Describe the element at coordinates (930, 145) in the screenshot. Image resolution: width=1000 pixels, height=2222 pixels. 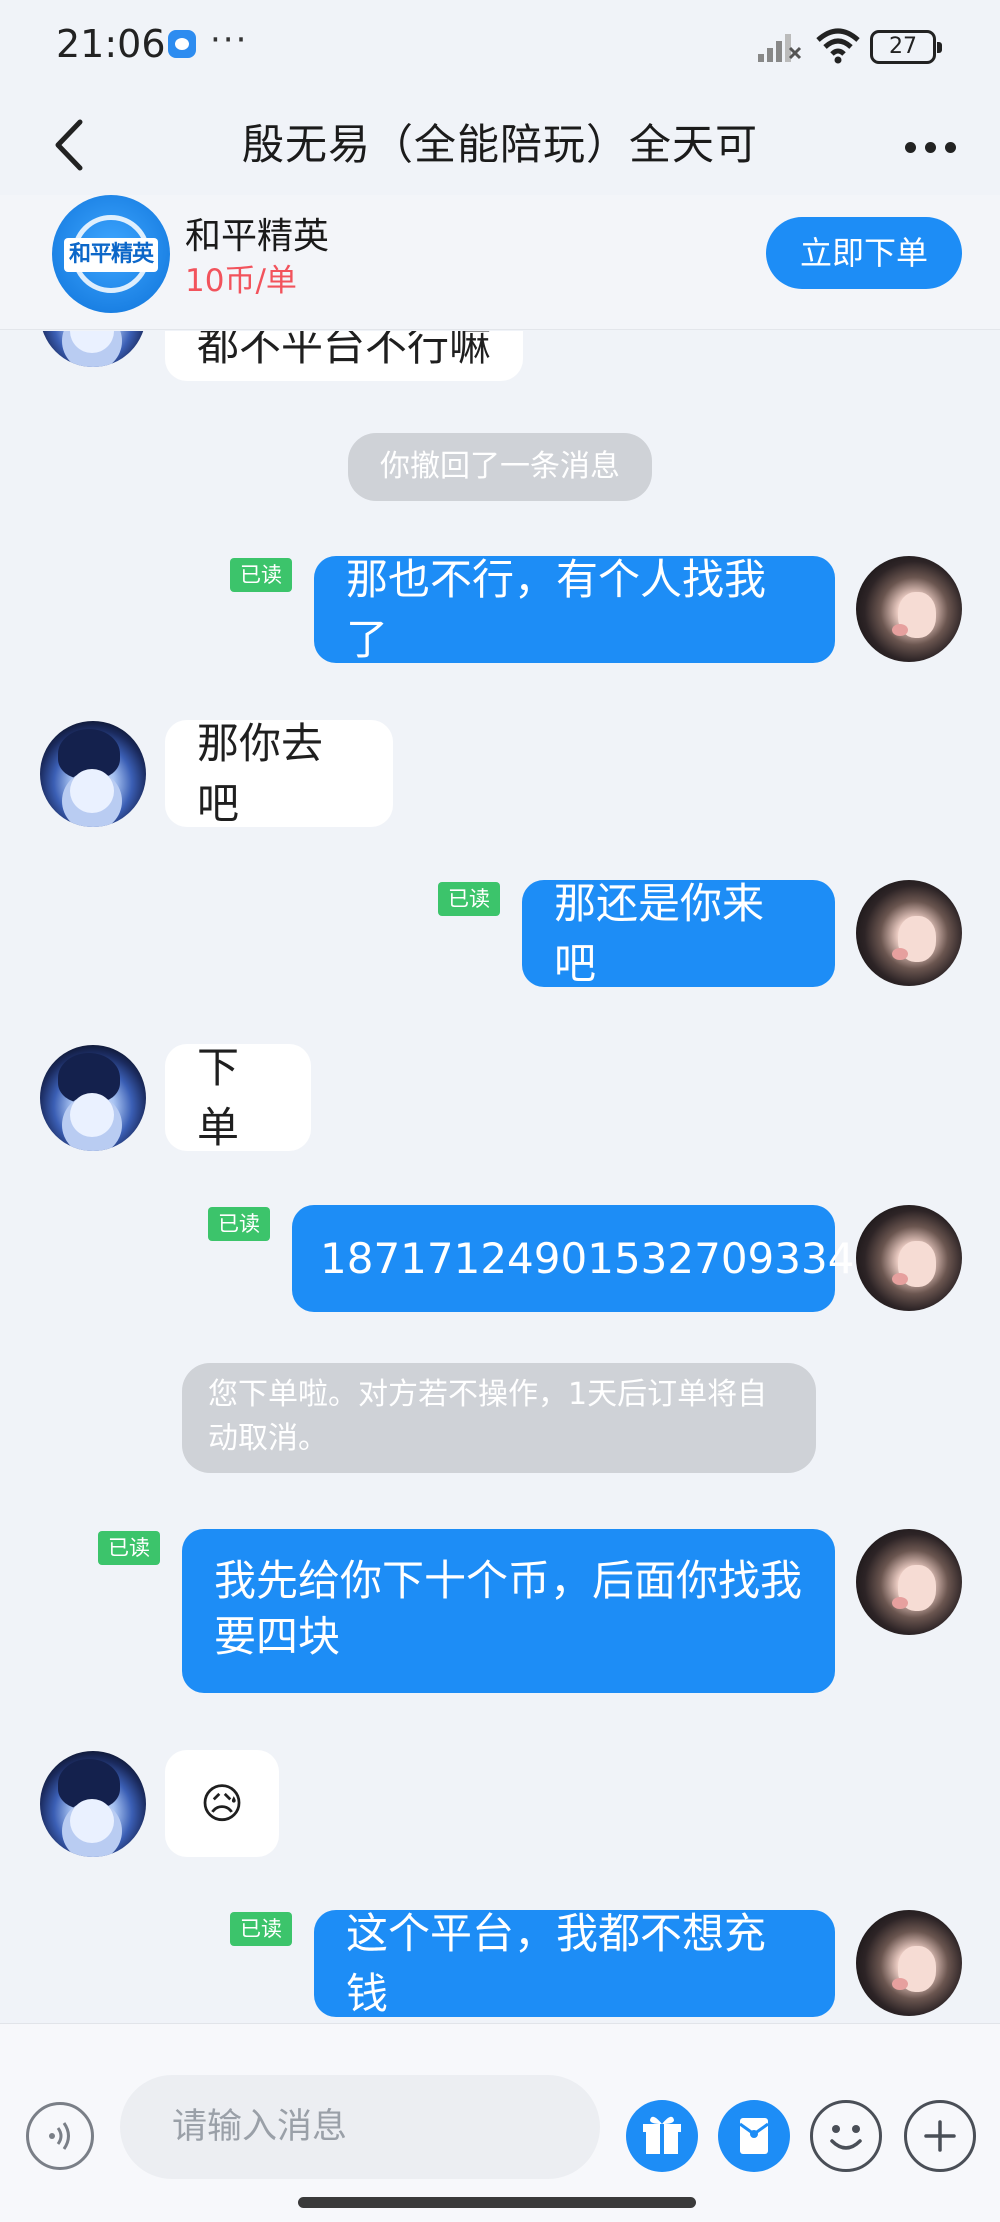
I see `more-button` at that location.